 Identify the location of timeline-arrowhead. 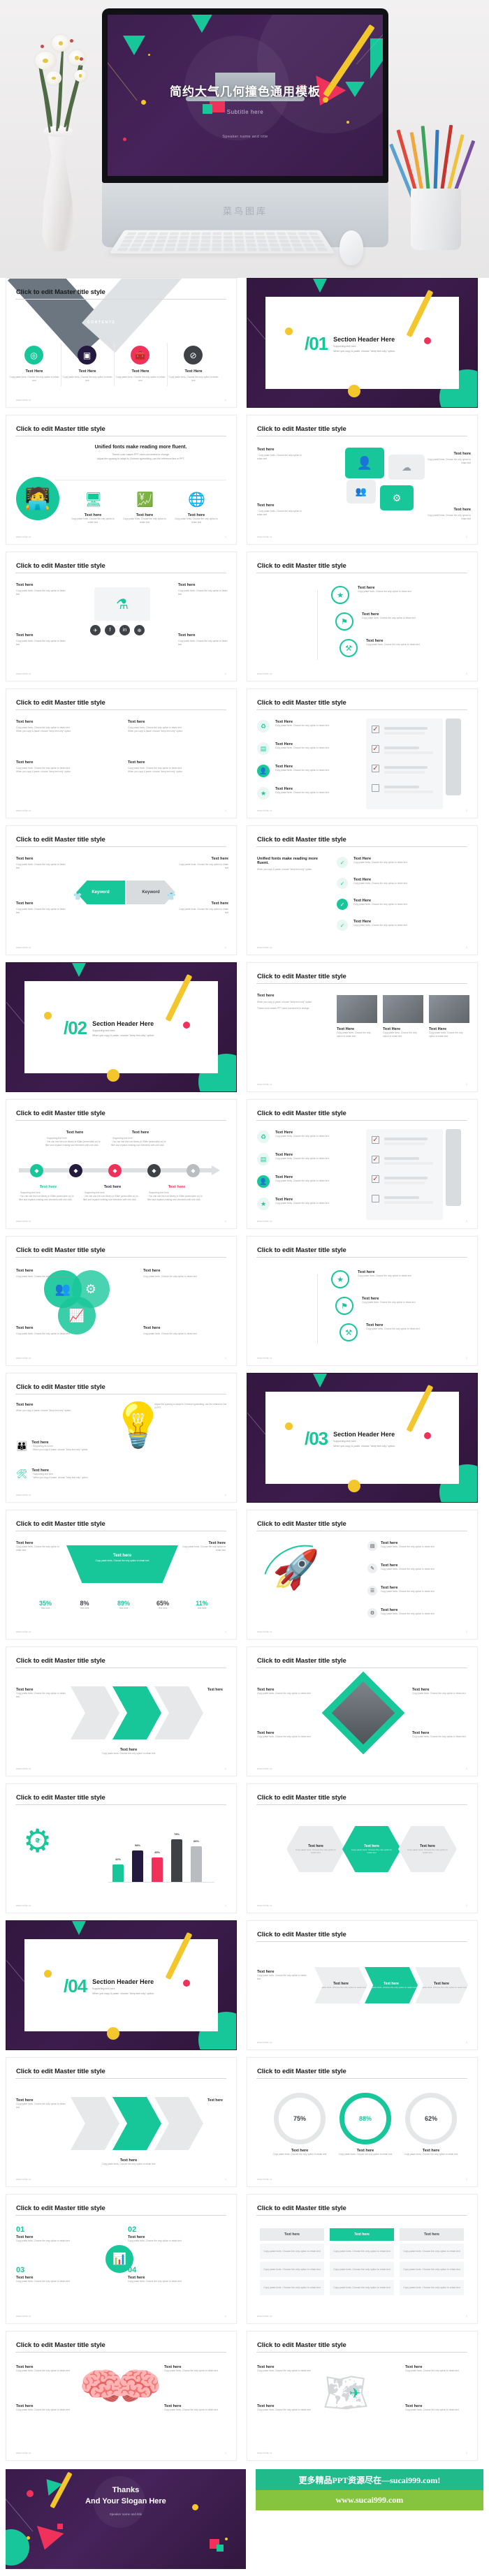
(216, 1170).